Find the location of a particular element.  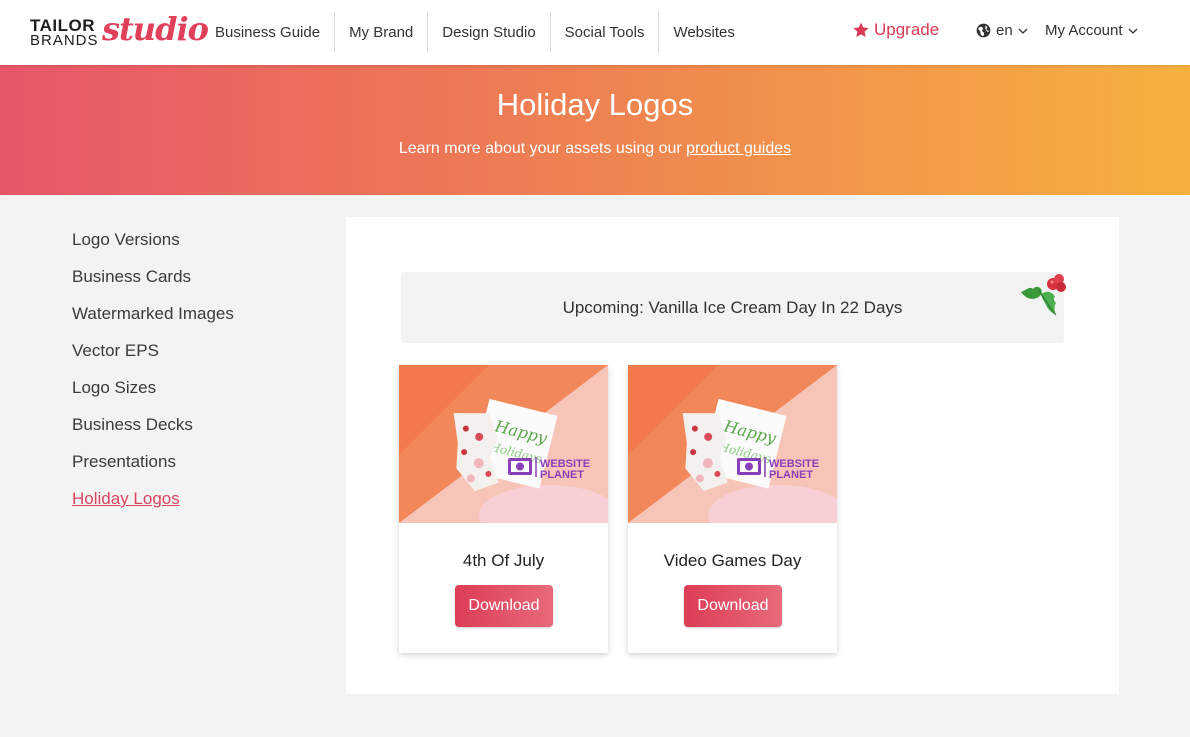

sidebar-item-presentations: Presentations is located at coordinates (153, 469).